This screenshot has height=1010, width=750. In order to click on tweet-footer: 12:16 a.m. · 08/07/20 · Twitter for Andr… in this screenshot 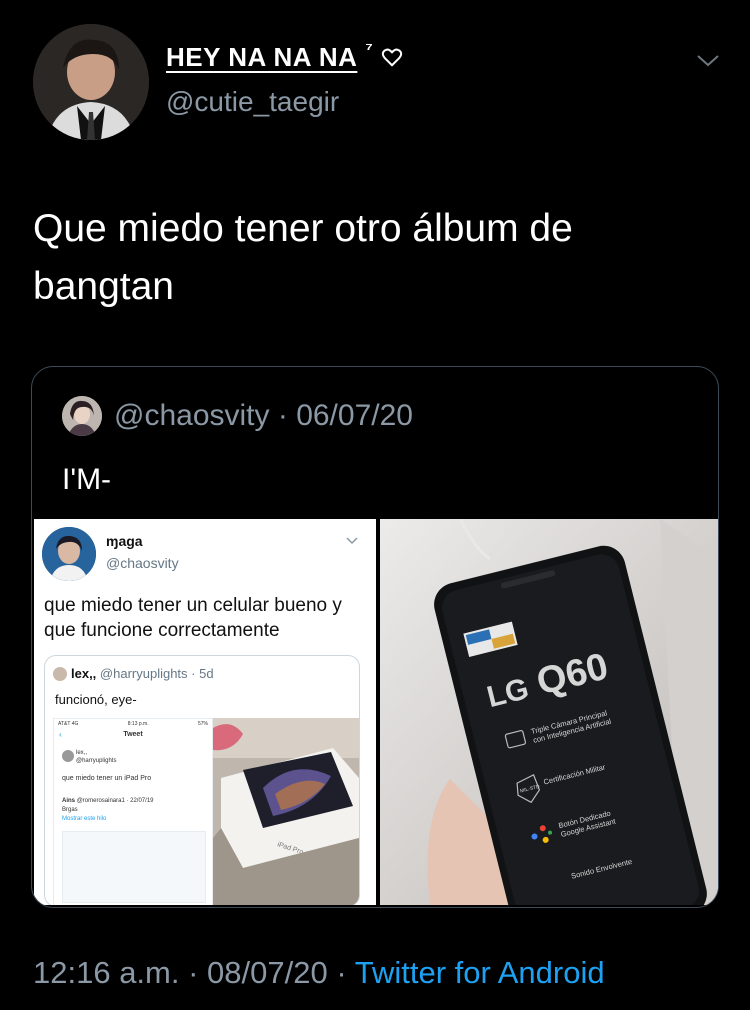, I will do `click(319, 973)`.